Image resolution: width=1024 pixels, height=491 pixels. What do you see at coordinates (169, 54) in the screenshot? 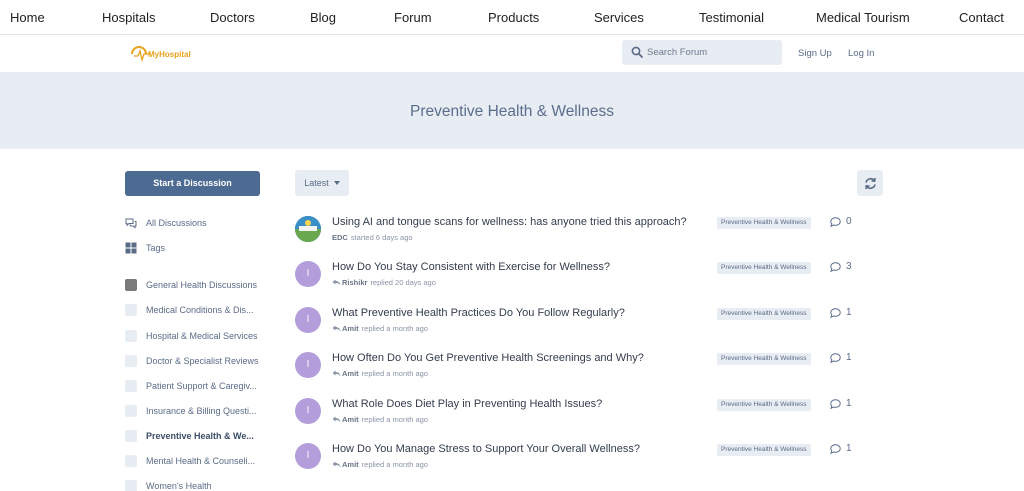
I see `logo-text: MyHospital` at bounding box center [169, 54].